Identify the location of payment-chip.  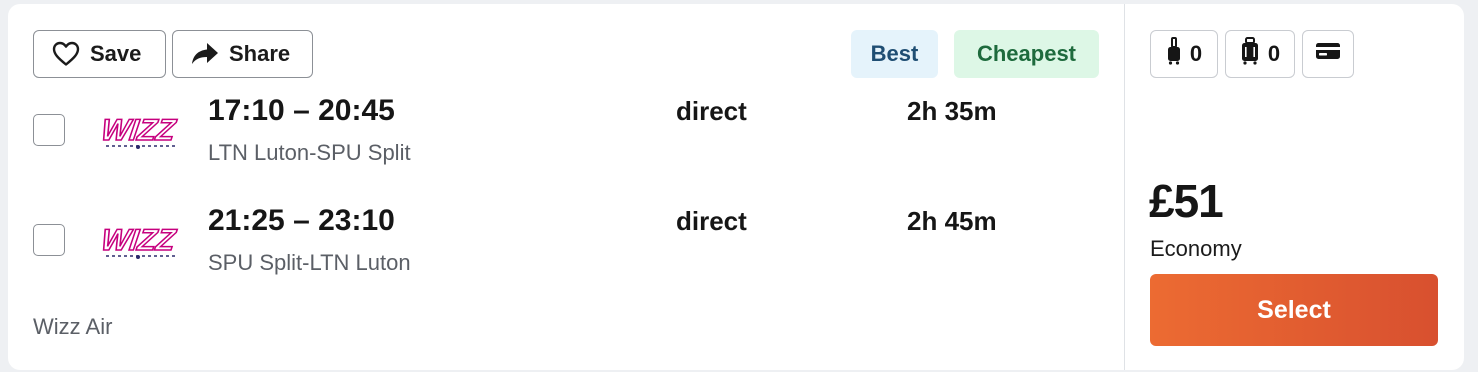
(1328, 54).